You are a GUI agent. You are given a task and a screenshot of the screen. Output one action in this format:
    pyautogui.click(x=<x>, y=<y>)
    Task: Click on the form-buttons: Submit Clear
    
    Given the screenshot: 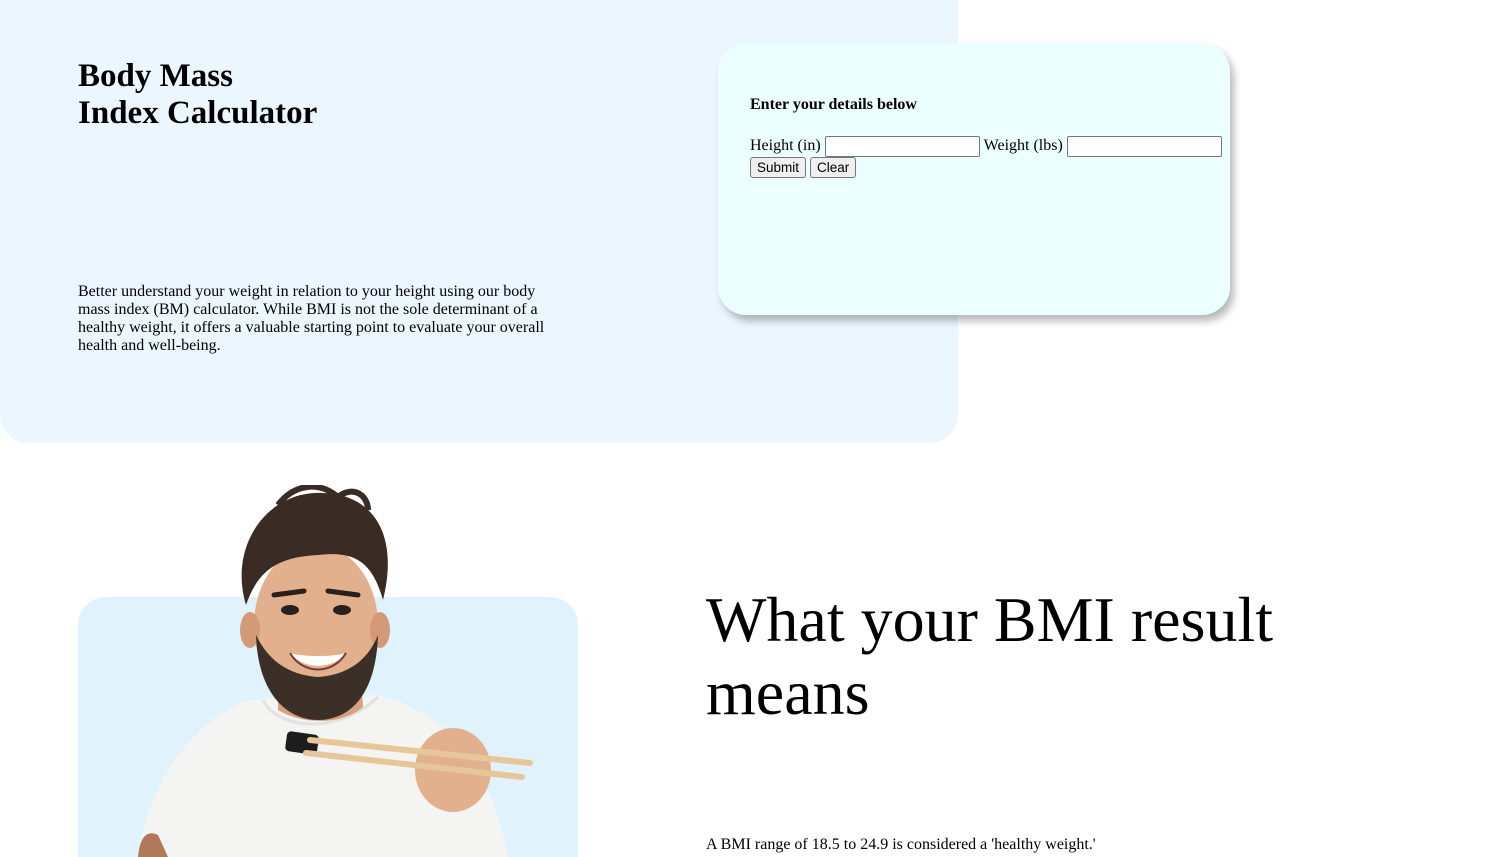 What is the action you would take?
    pyautogui.click(x=805, y=167)
    